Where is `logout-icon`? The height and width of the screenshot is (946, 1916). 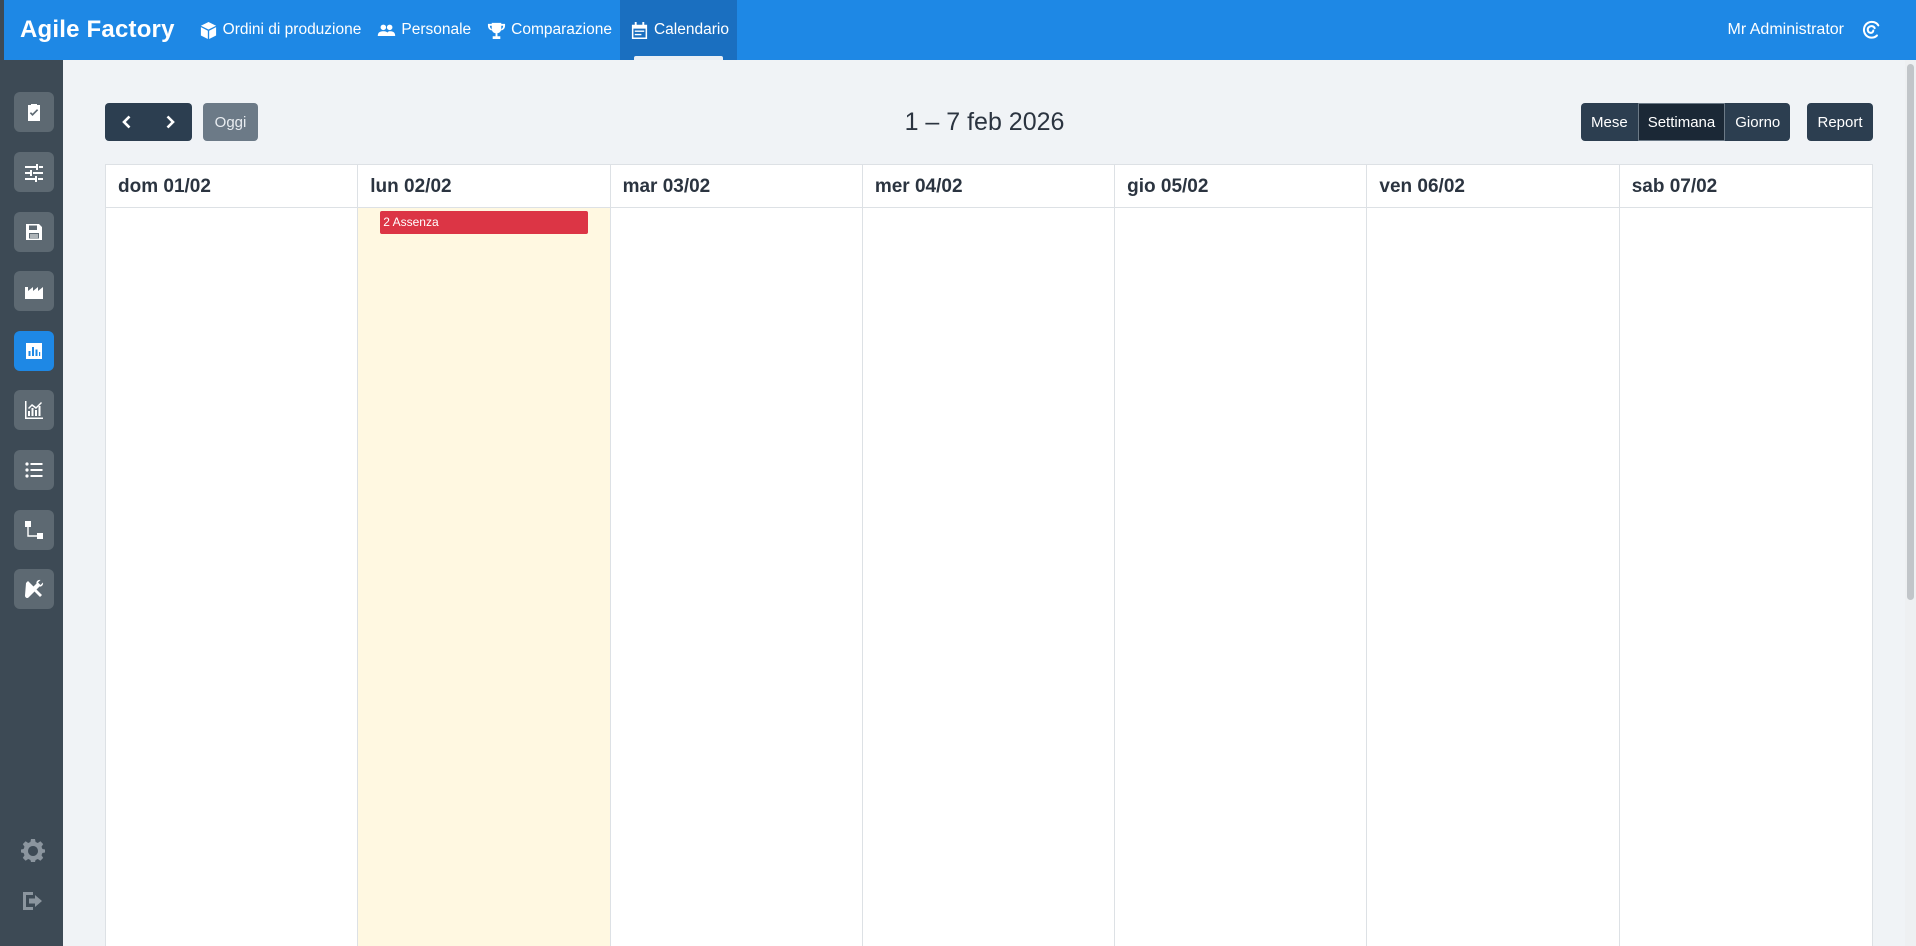 logout-icon is located at coordinates (32, 901).